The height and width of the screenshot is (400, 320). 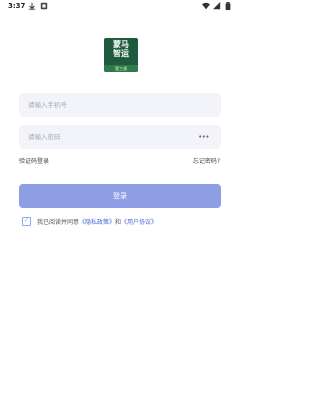 I want to click on status-bar: 3:37, so click(x=120, y=7).